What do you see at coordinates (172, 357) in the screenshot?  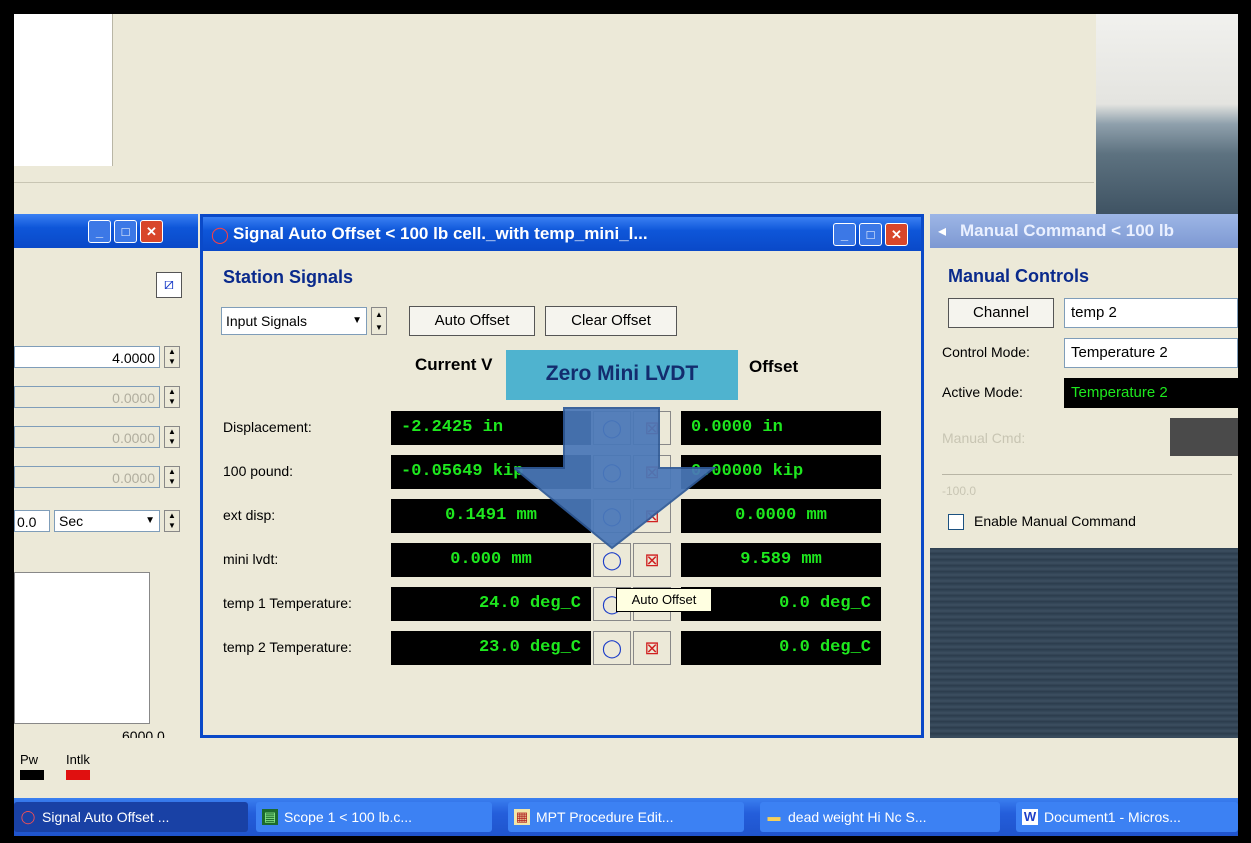 I see `scale-spinner: ▲ ▼` at bounding box center [172, 357].